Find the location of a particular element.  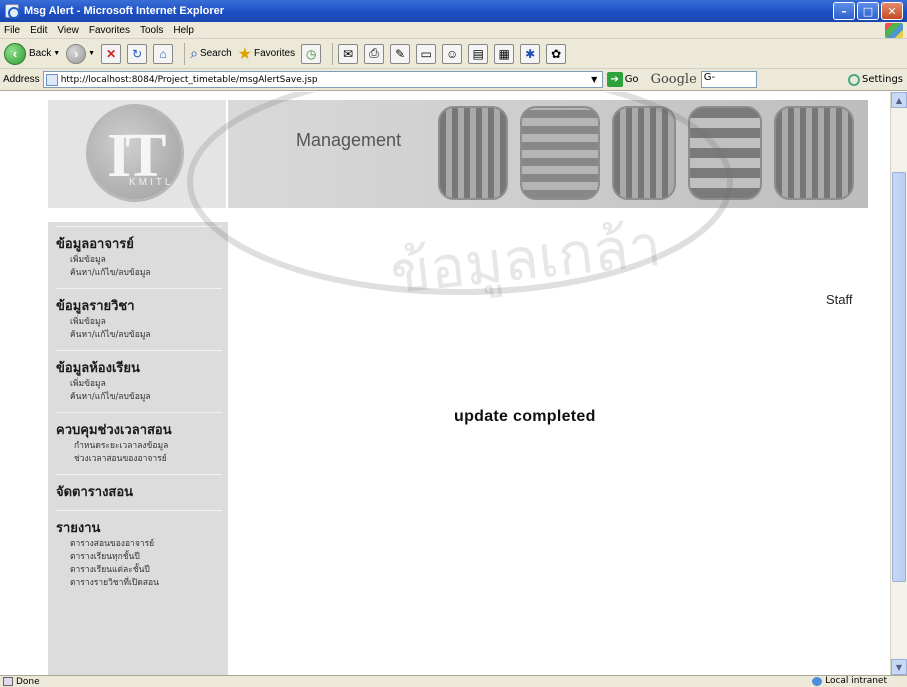

menu-bar: File Edit View Favorites Tools Help is located at coordinates (453, 30).